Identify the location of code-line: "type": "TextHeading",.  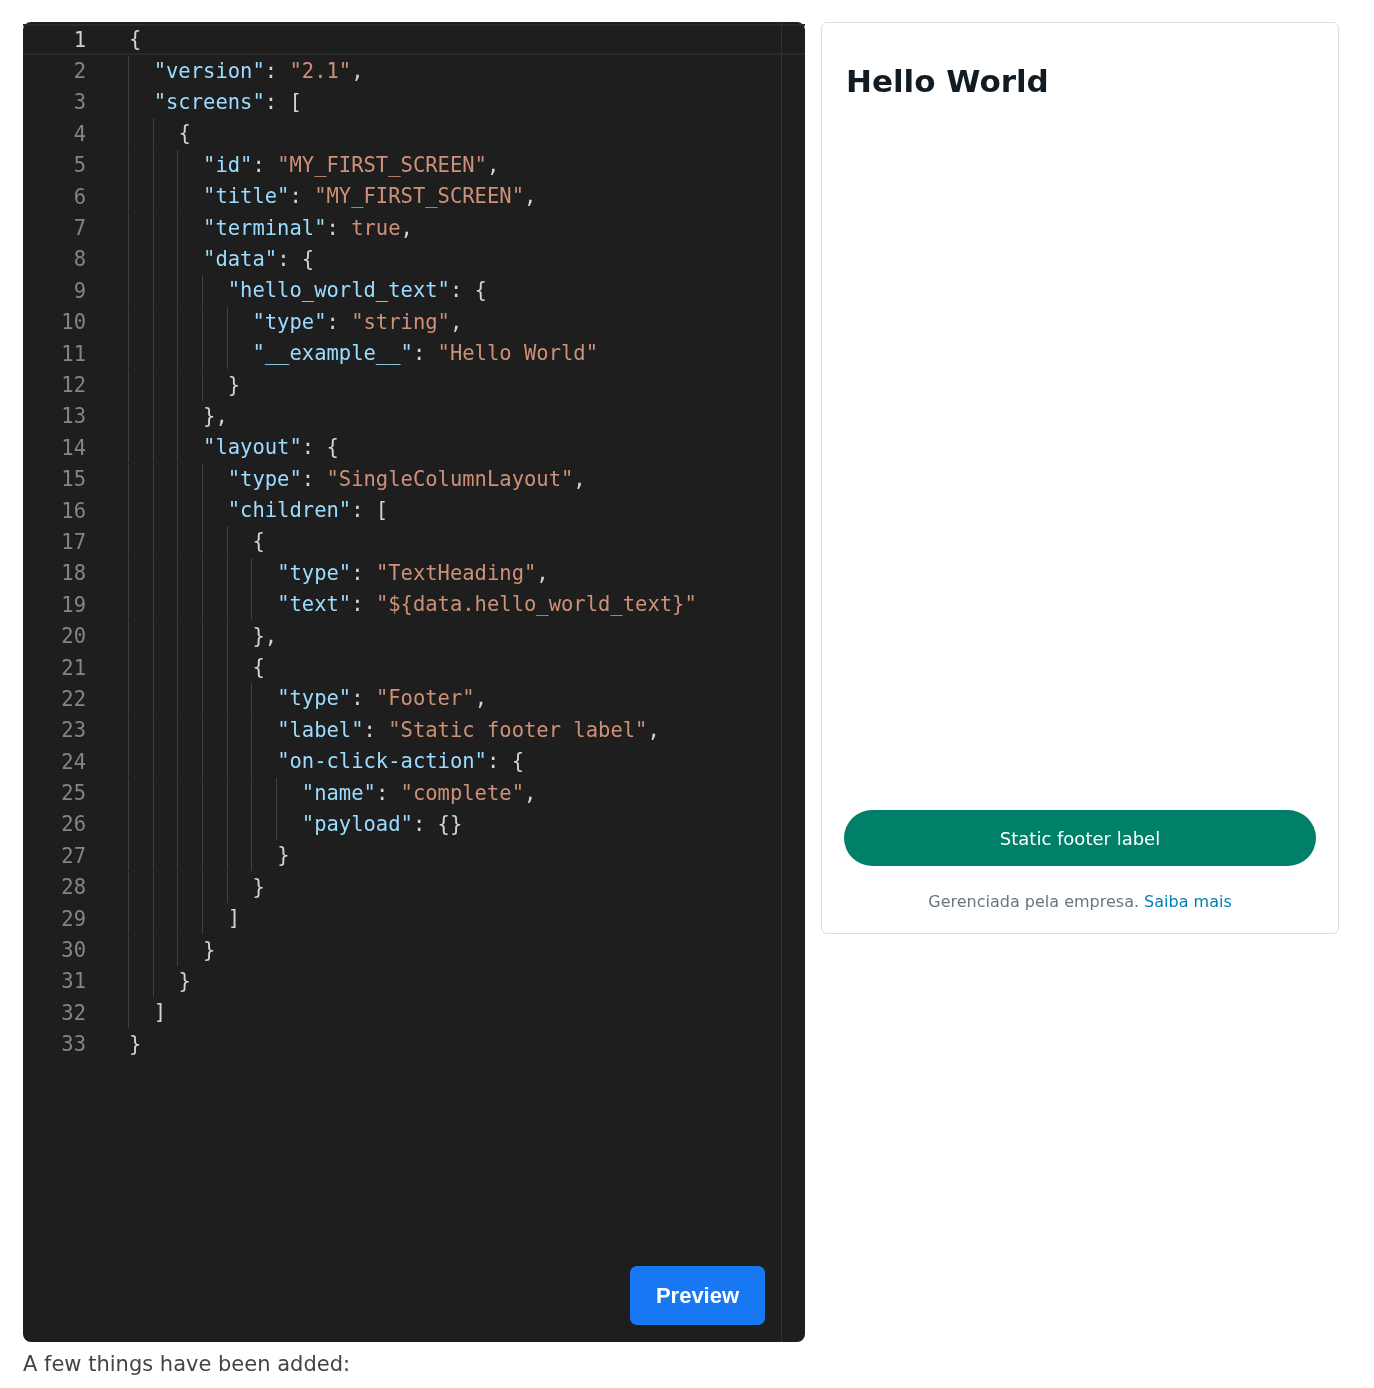
(339, 573).